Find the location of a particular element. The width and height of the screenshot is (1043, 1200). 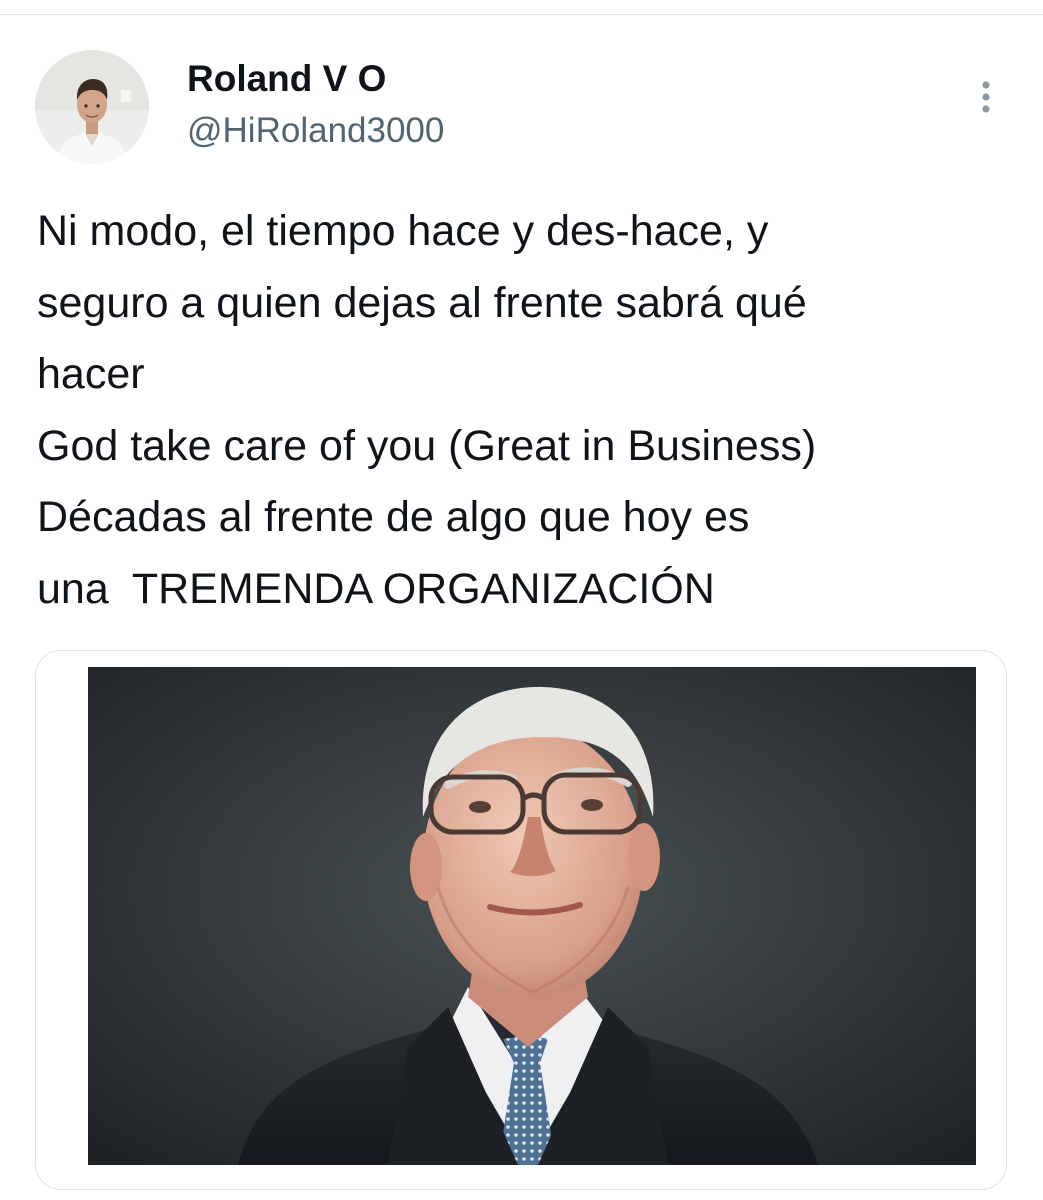

author-avatar is located at coordinates (92, 107).